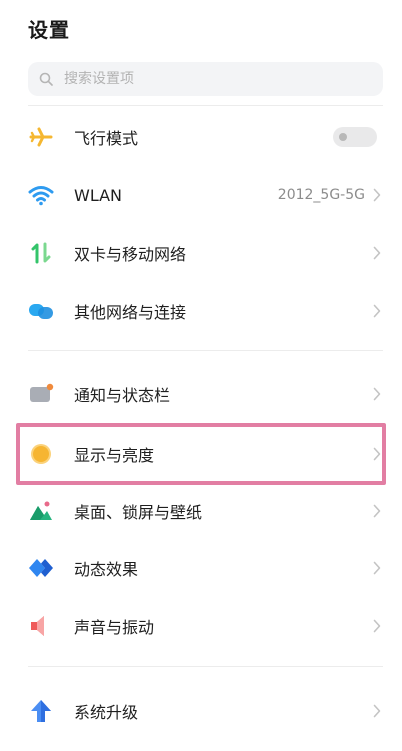 Image resolution: width=402 pixels, height=751 pixels. Describe the element at coordinates (214, 79) in the screenshot. I see `search-input` at that location.